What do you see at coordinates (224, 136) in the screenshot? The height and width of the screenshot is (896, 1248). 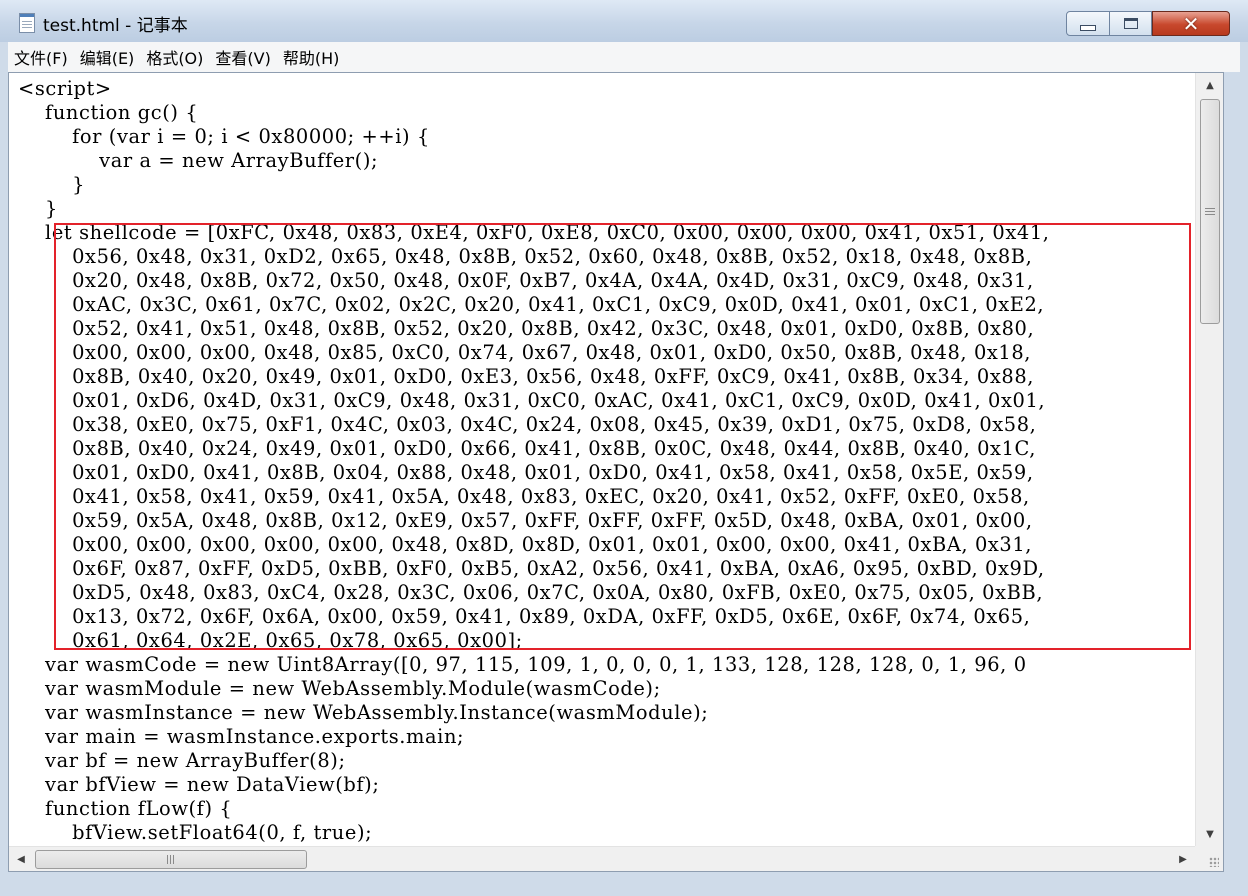 I see `code-line: for (var i = 0; i < 0x80000; ++i) {` at bounding box center [224, 136].